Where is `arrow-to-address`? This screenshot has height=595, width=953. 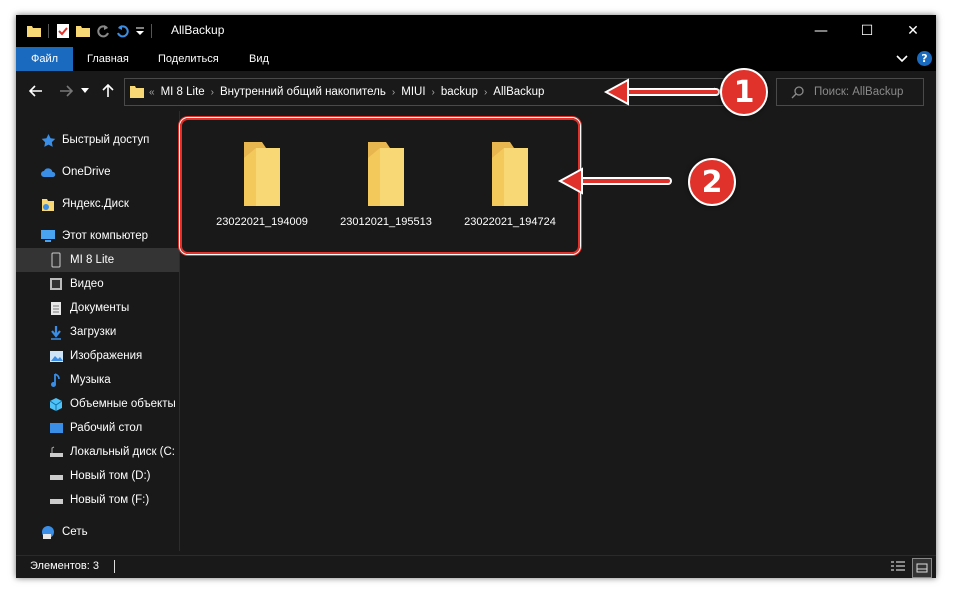 arrow-to-address is located at coordinates (661, 92).